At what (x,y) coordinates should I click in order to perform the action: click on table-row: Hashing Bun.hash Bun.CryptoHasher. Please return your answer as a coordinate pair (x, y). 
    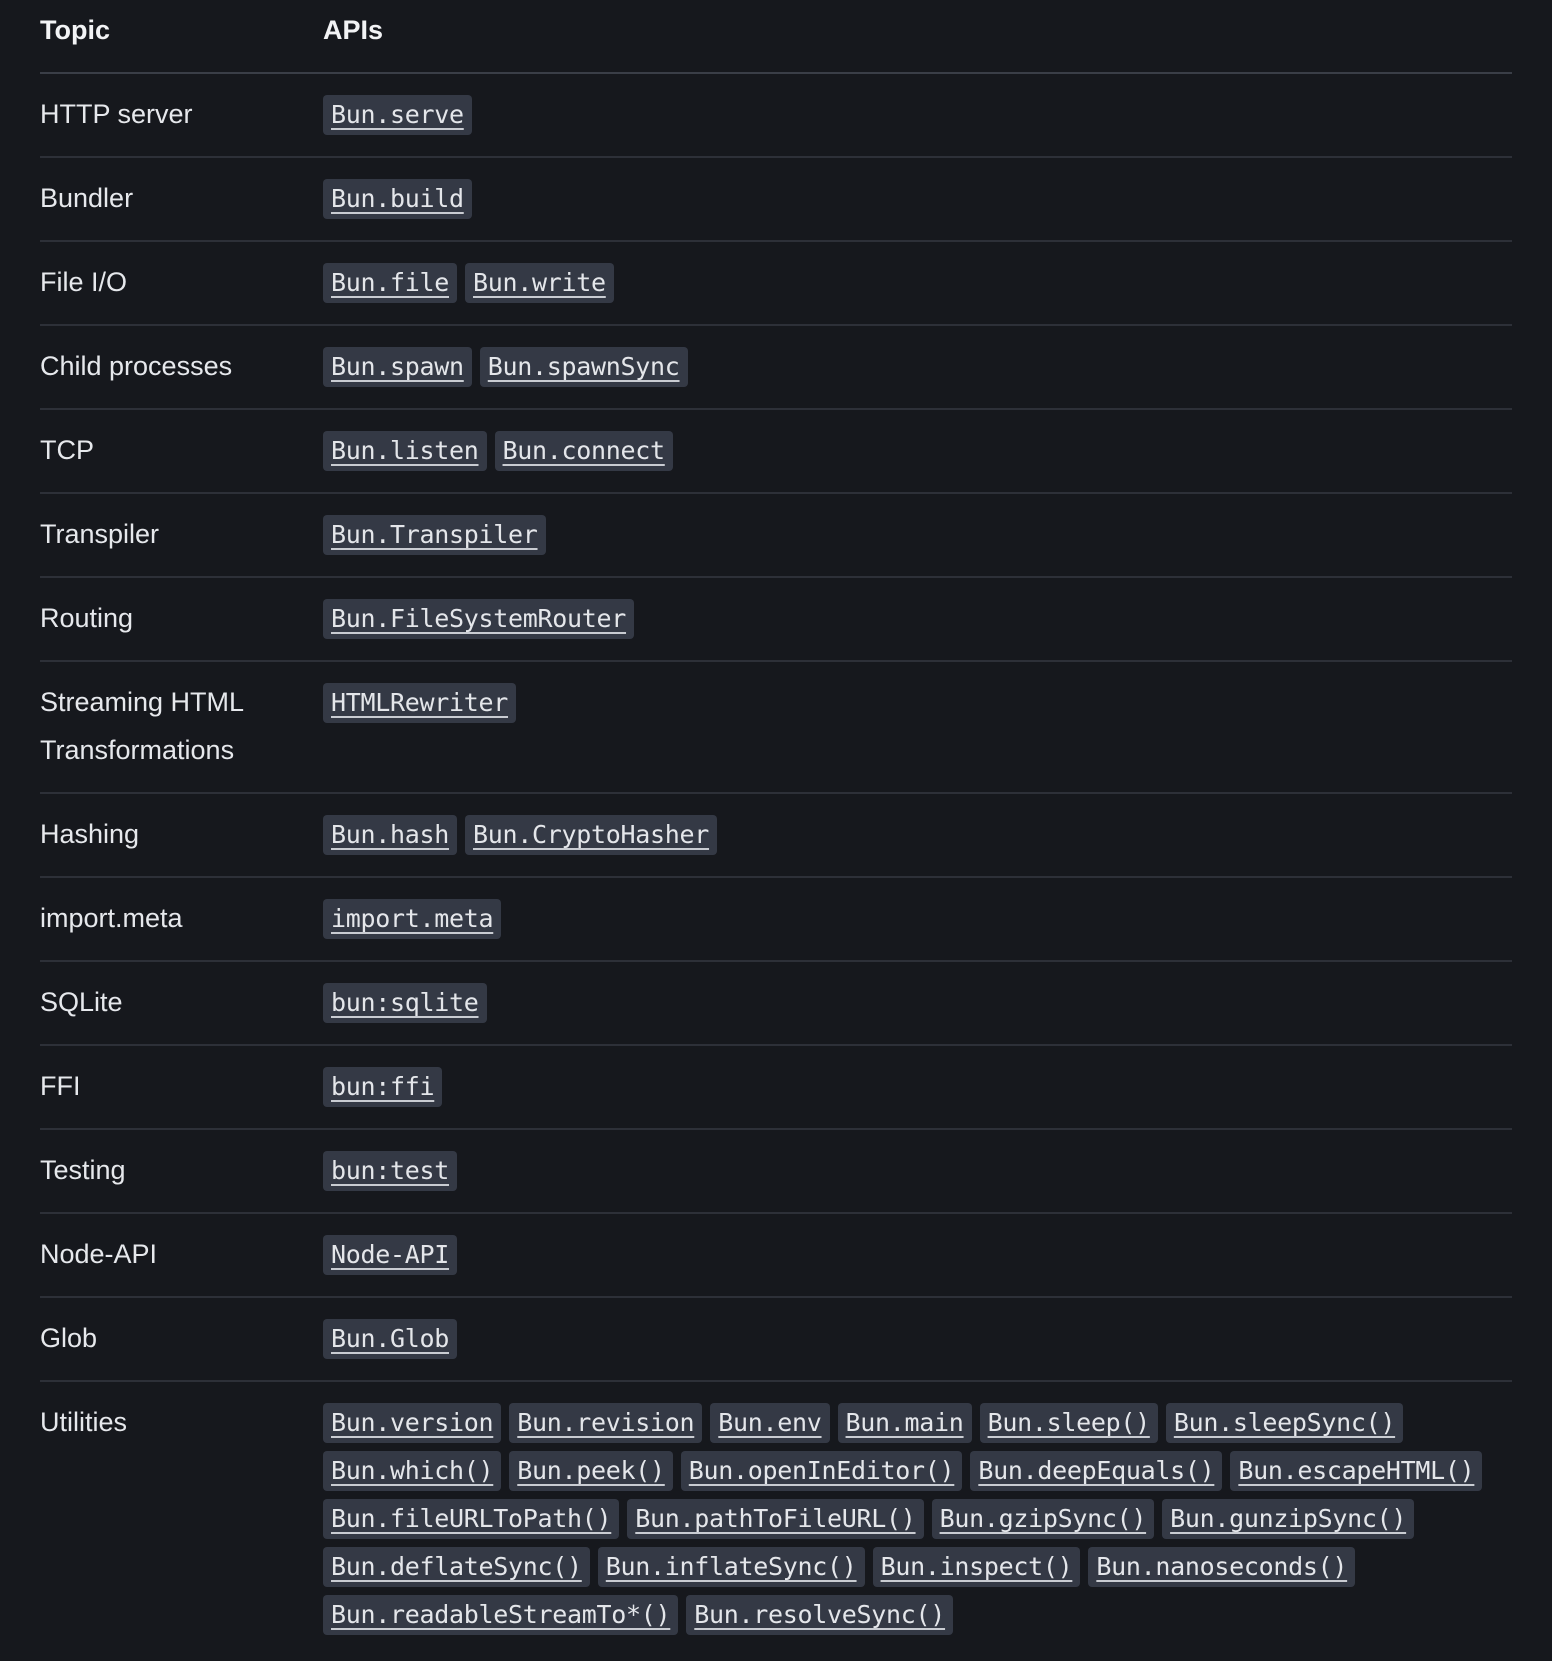
    Looking at the image, I should click on (776, 835).